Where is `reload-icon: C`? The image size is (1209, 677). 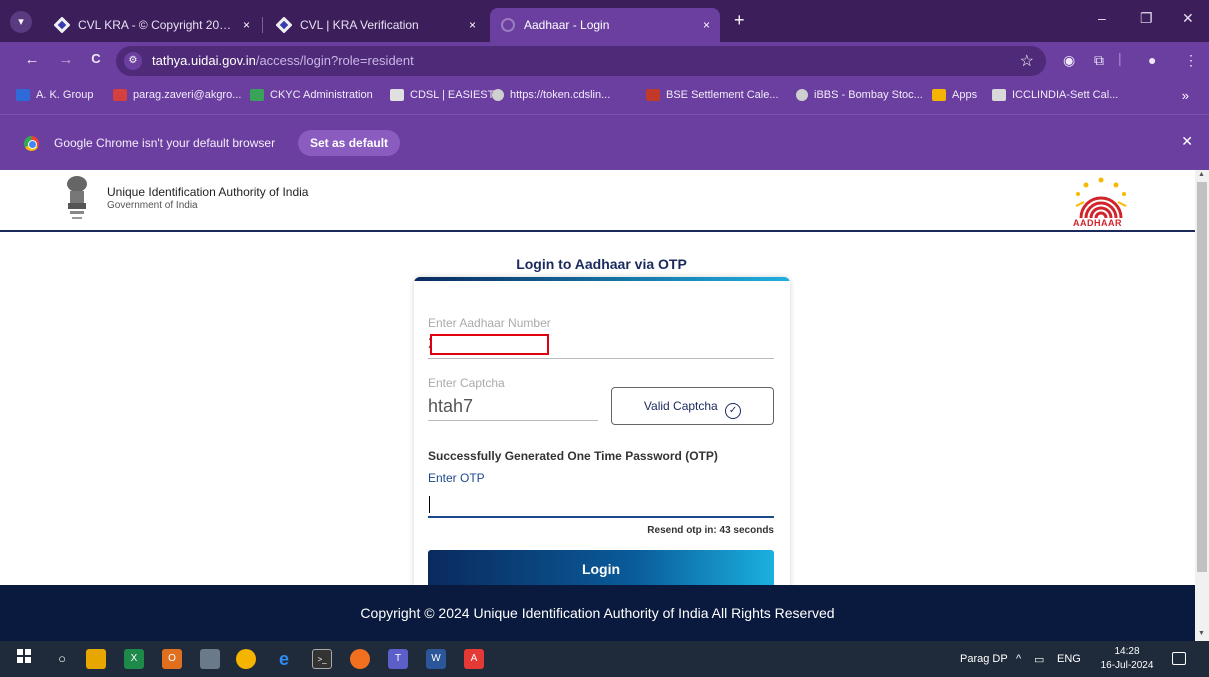 reload-icon: C is located at coordinates (96, 58).